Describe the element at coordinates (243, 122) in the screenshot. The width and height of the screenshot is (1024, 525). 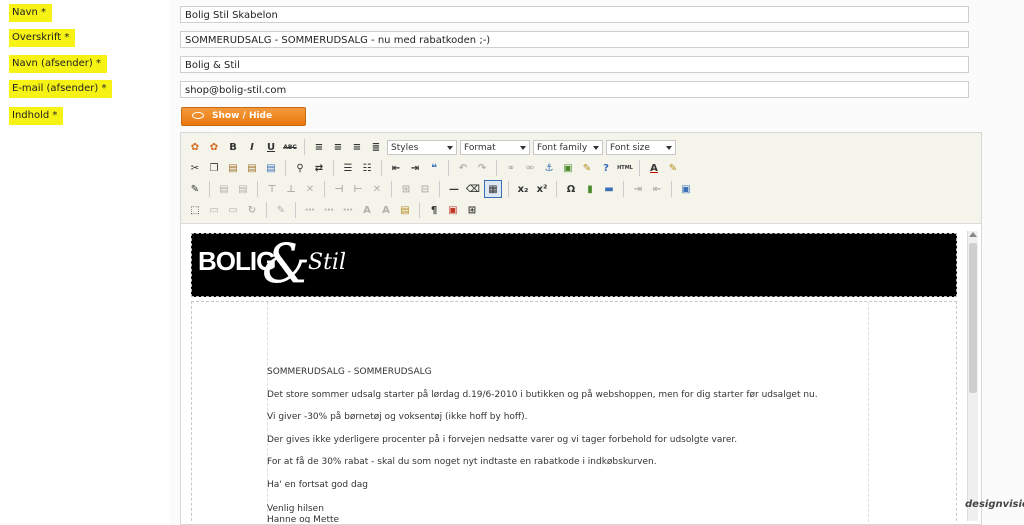
I see `show-hide-editor-button: Show / Hide Editor` at that location.